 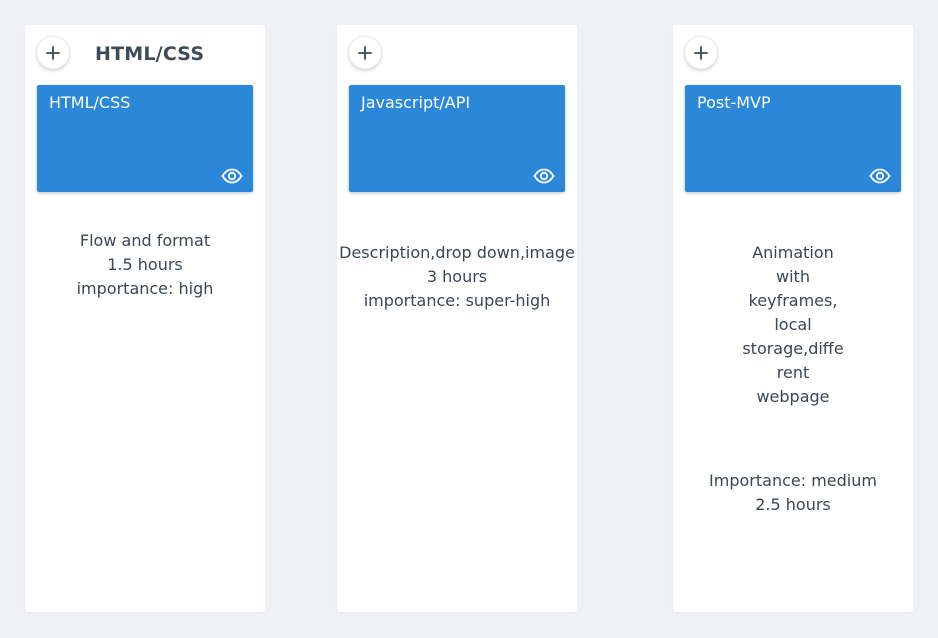 What do you see at coordinates (457, 252) in the screenshot?
I see `description-line: Description,drop down,image` at bounding box center [457, 252].